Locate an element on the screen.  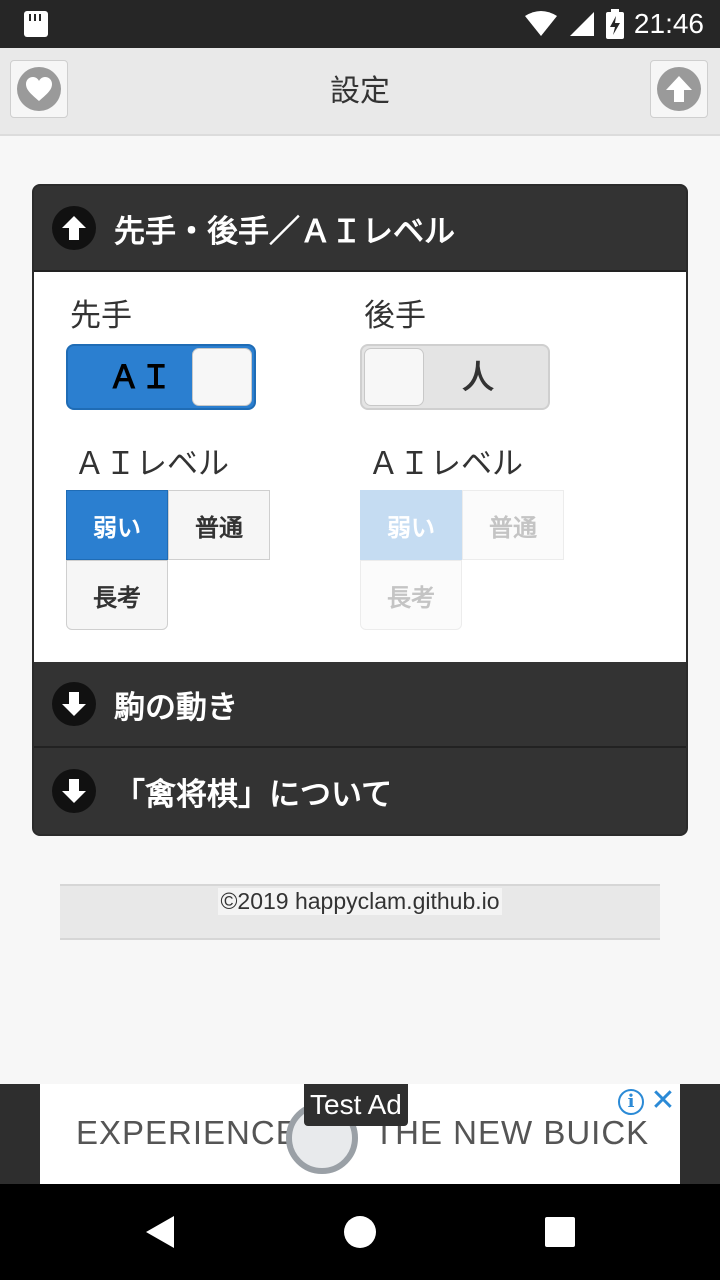
arrow-up-icon is located at coordinates (679, 89).